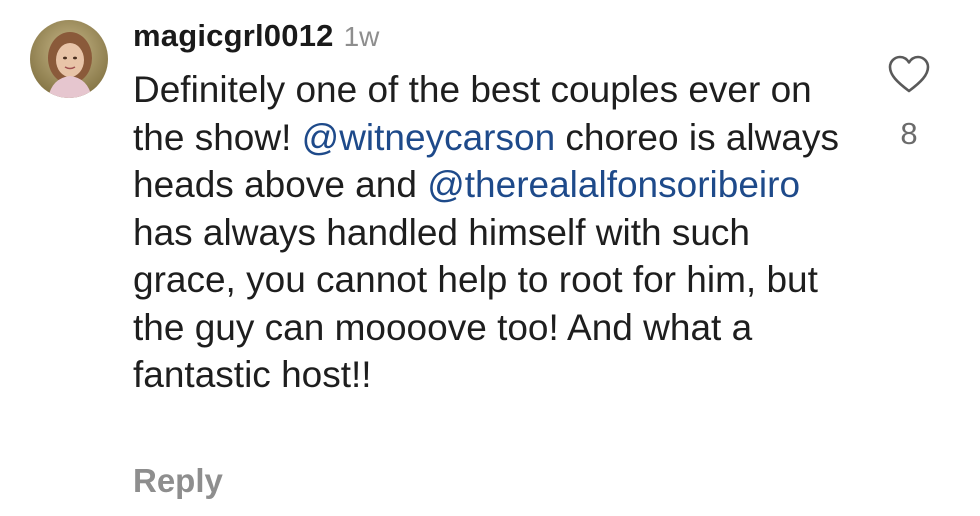  What do you see at coordinates (178, 481) in the screenshot?
I see `reply-button: Reply` at bounding box center [178, 481].